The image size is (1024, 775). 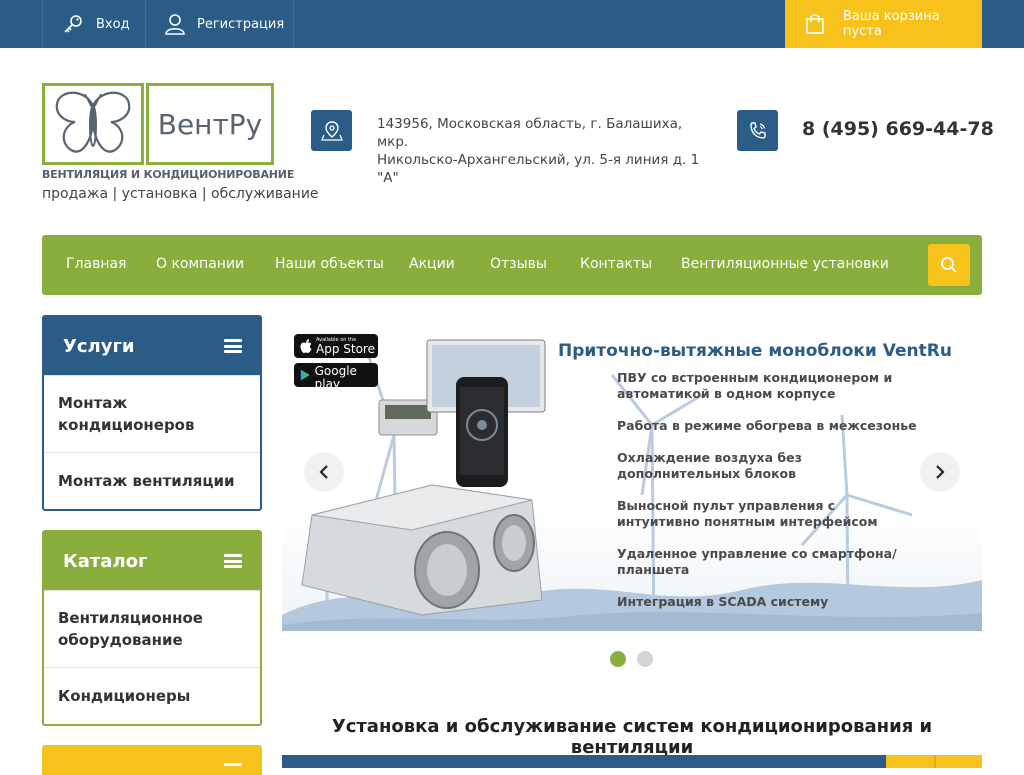 I want to click on register-label: Регистрация, so click(x=241, y=24).